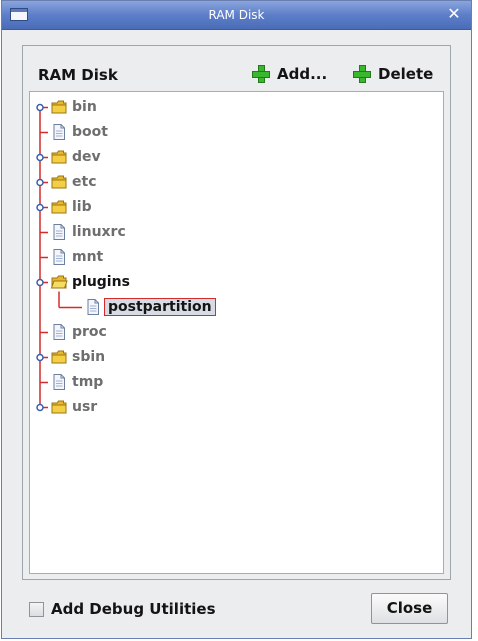 The height and width of the screenshot is (641, 478). I want to click on tree-node-label: dev, so click(86, 157).